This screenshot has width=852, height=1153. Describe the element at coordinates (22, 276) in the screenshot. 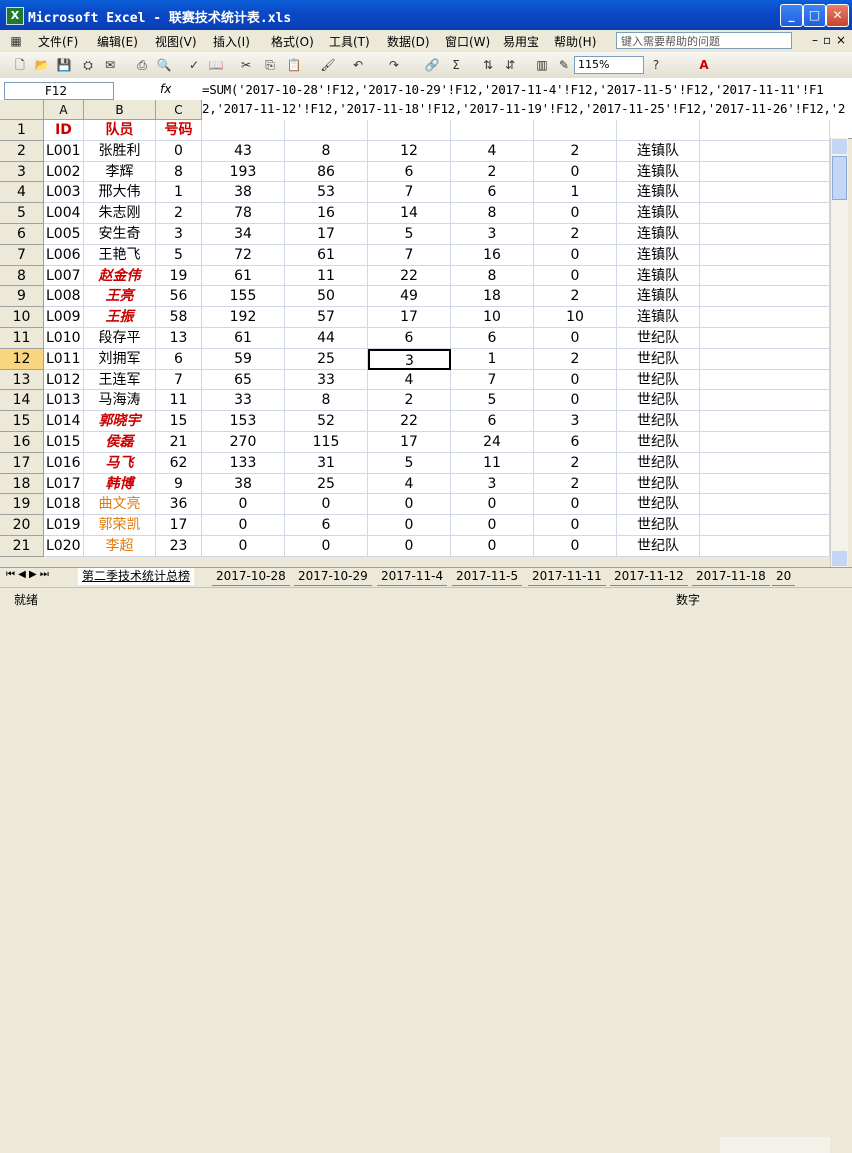

I see `row-header: 8` at that location.